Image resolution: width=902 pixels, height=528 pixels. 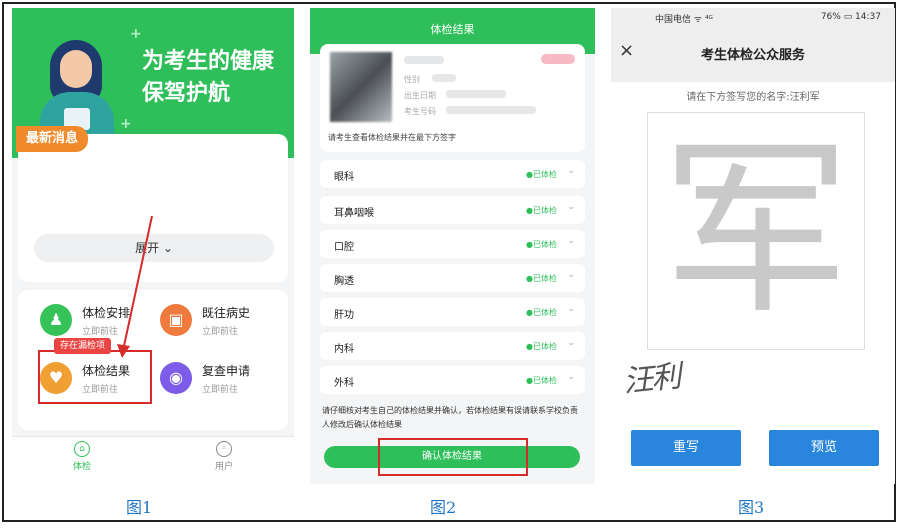 I want to click on tab-user: ◦ 用户, so click(x=224, y=456).